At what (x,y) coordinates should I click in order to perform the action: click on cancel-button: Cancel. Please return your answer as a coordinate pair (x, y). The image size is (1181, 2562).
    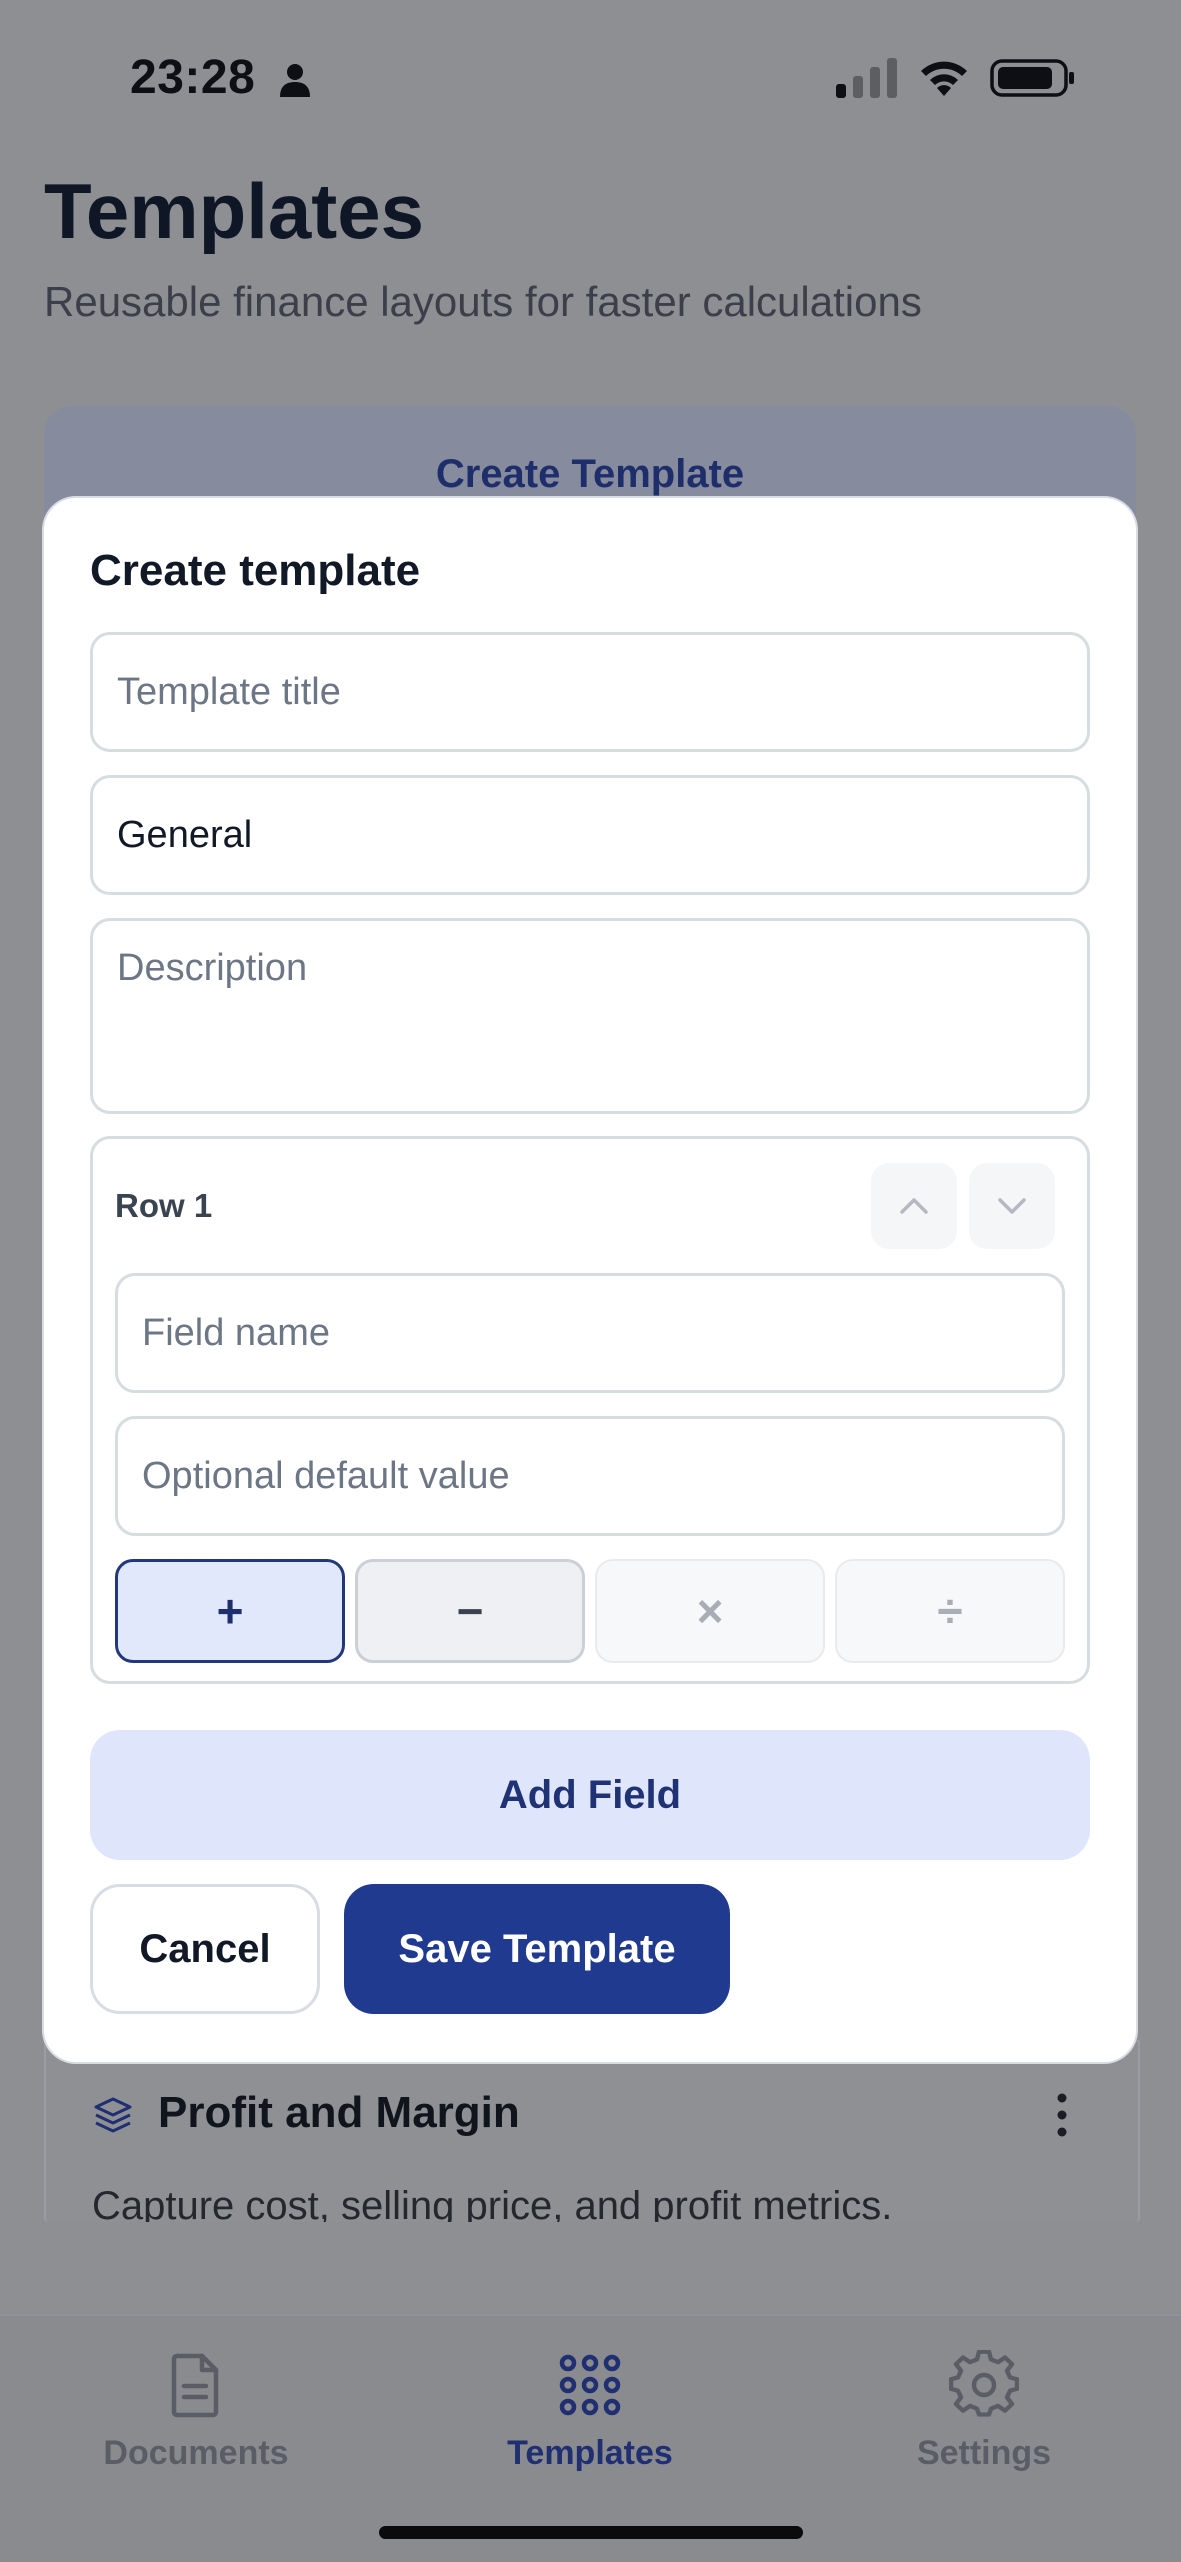
    Looking at the image, I should click on (205, 1949).